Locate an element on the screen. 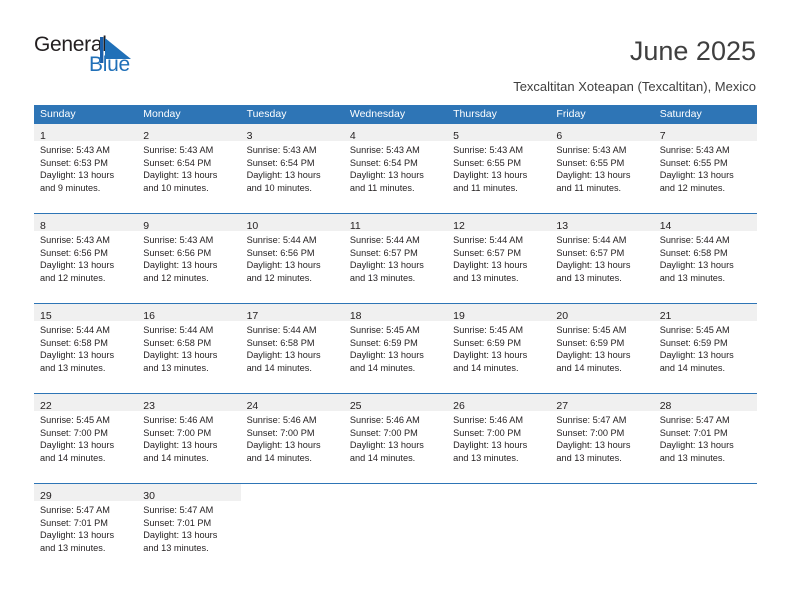  day-number-band: 16 is located at coordinates (189, 313).